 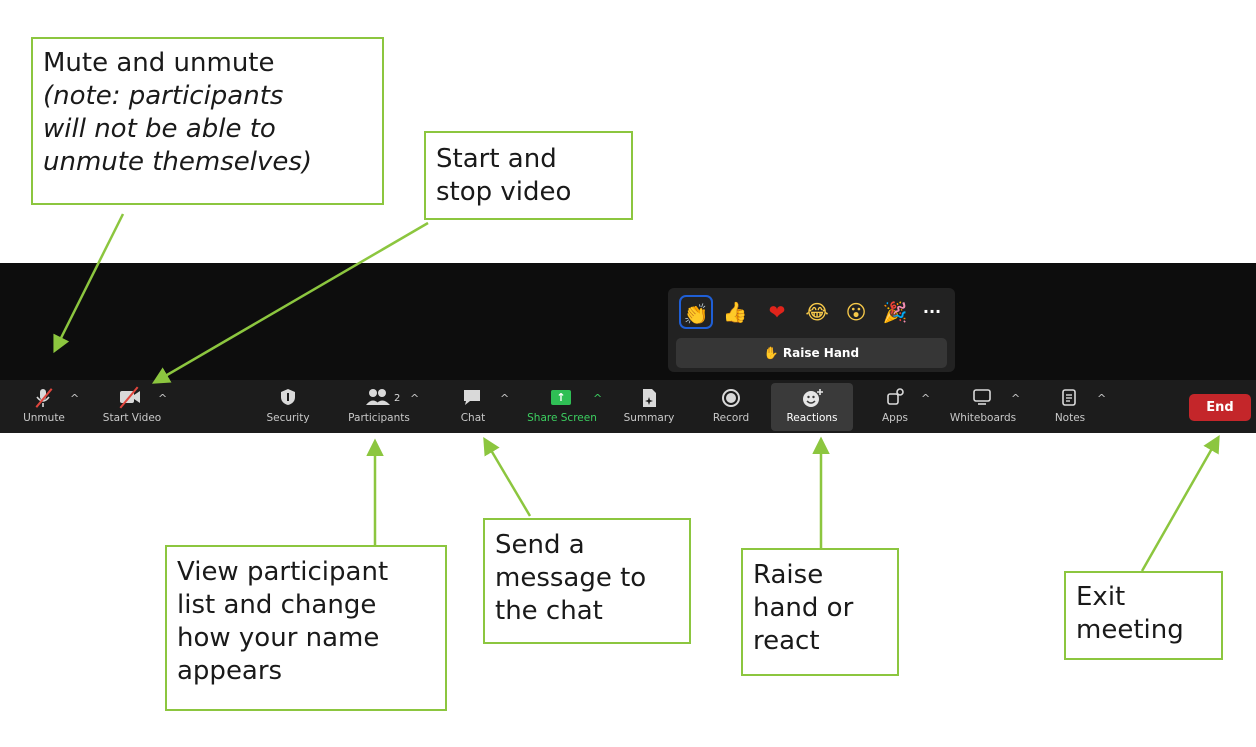 I want to click on apps-icon, so click(x=895, y=398).